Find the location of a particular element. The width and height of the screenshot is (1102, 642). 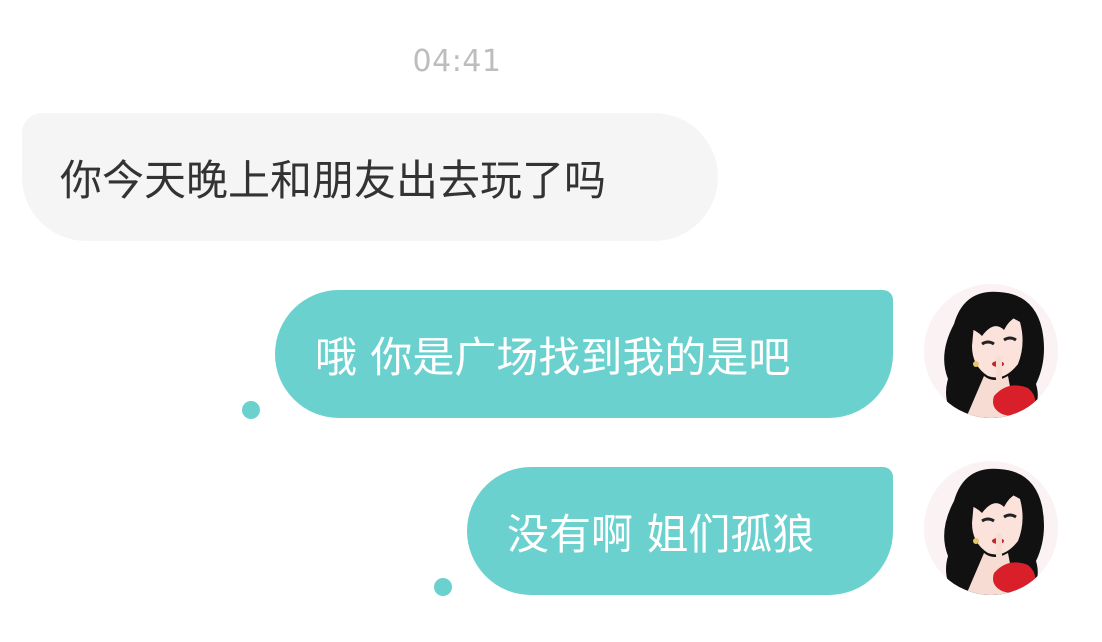

message-text: 你今天晚上和朋友出去玩了吗 is located at coordinates (333, 180).